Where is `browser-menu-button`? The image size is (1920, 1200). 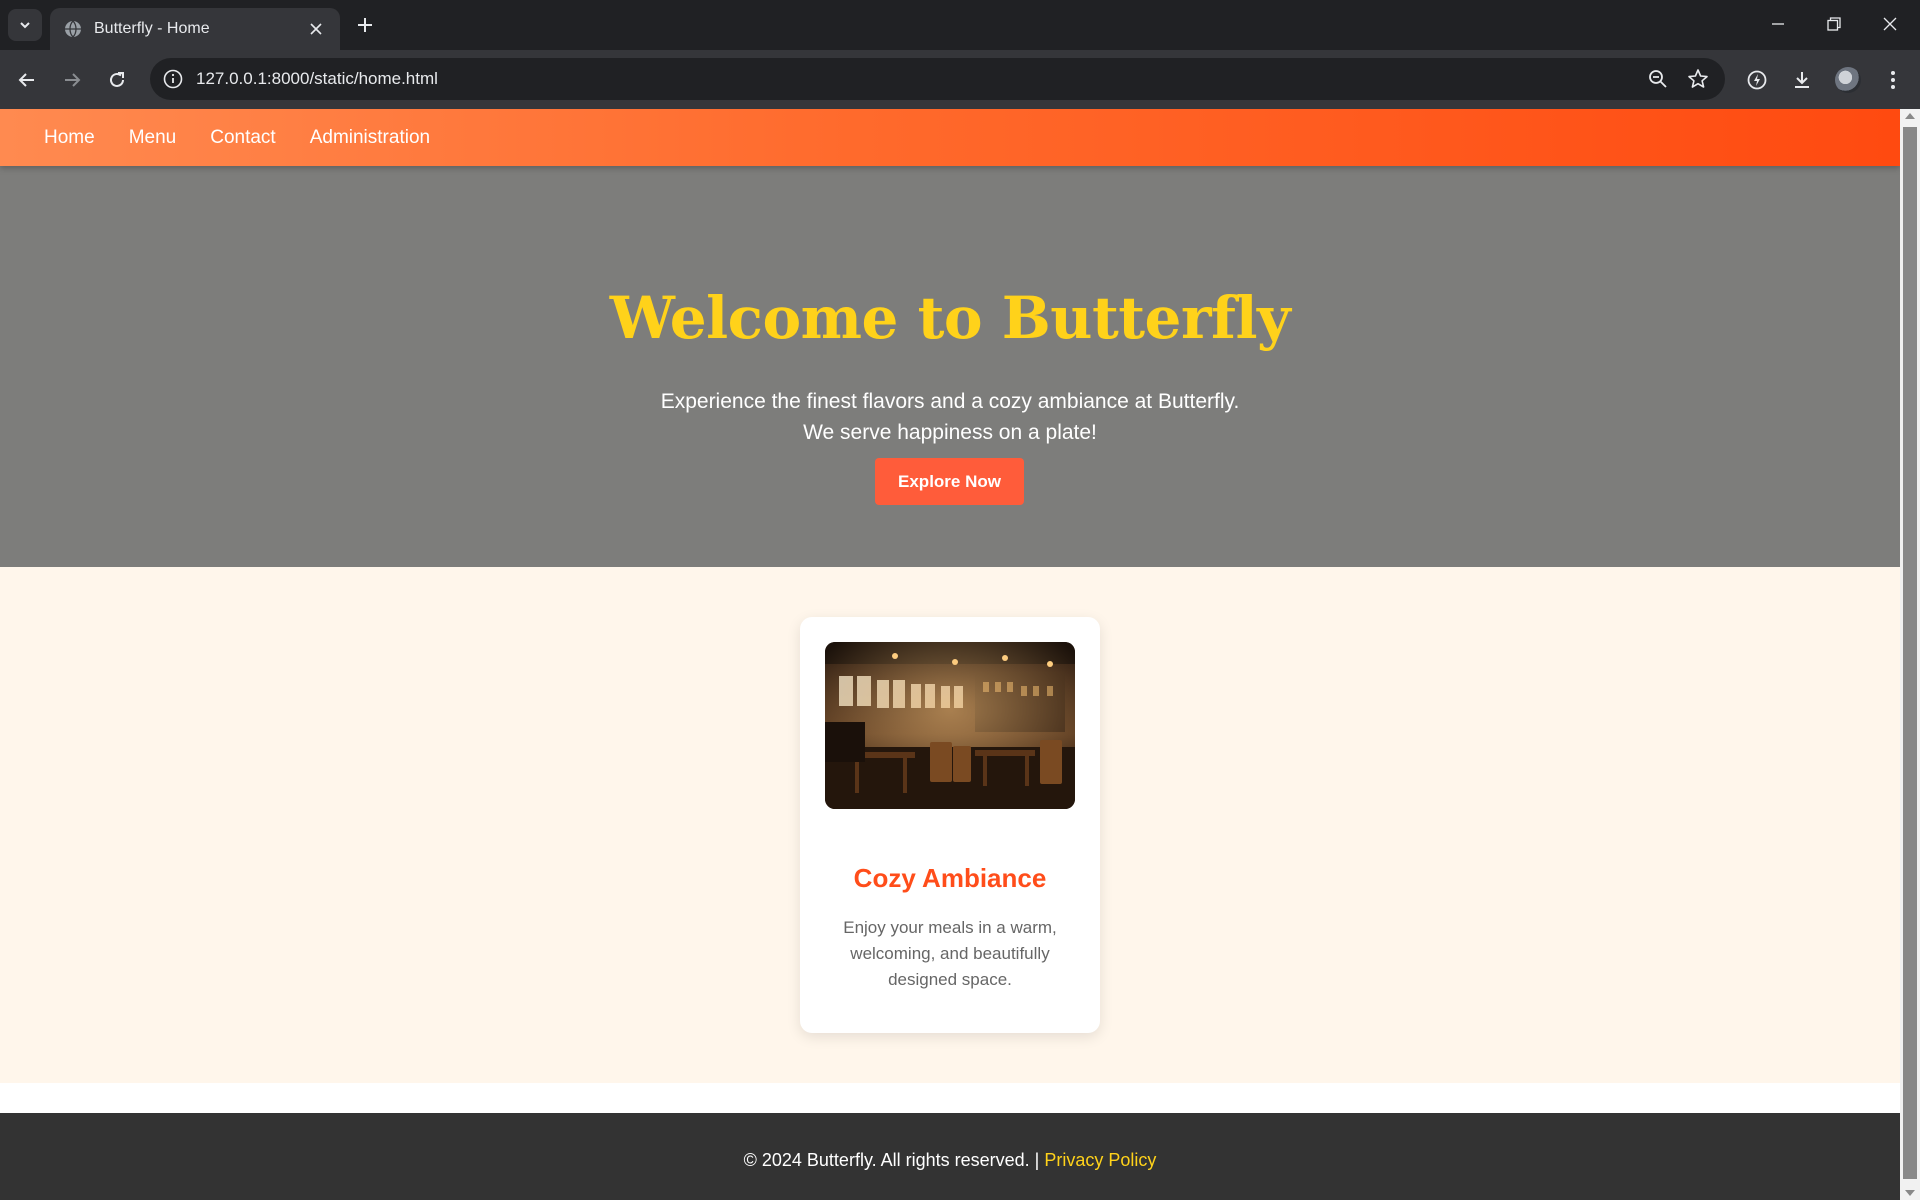
browser-menu-button is located at coordinates (1893, 80).